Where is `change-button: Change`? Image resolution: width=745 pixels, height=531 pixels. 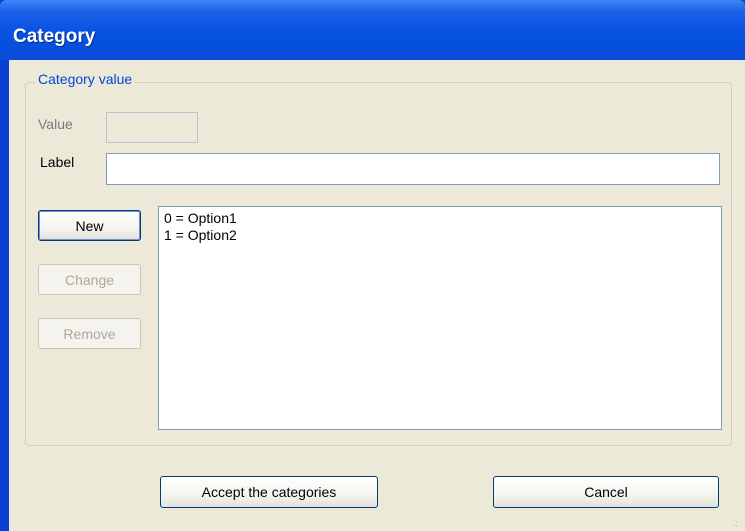 change-button: Change is located at coordinates (89, 279).